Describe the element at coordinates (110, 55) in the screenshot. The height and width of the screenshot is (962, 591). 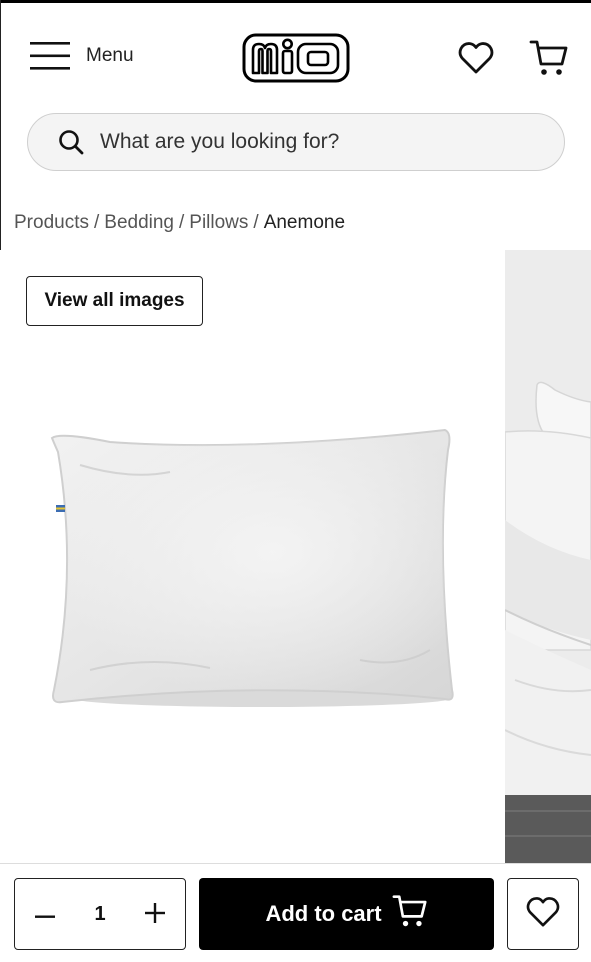
I see `menu-label: Menu` at that location.